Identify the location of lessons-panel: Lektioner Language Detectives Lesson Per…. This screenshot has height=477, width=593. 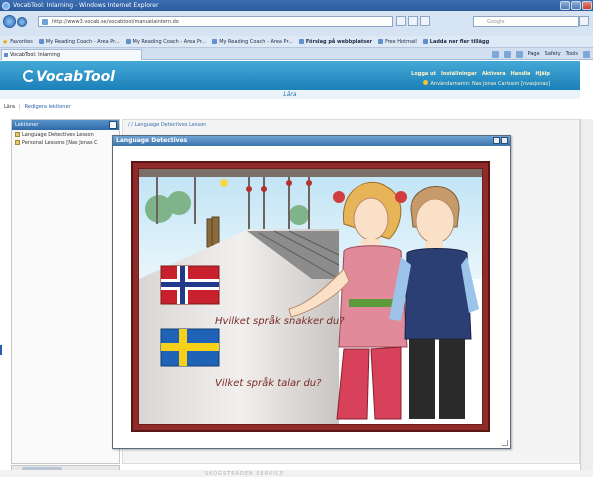
(65, 291).